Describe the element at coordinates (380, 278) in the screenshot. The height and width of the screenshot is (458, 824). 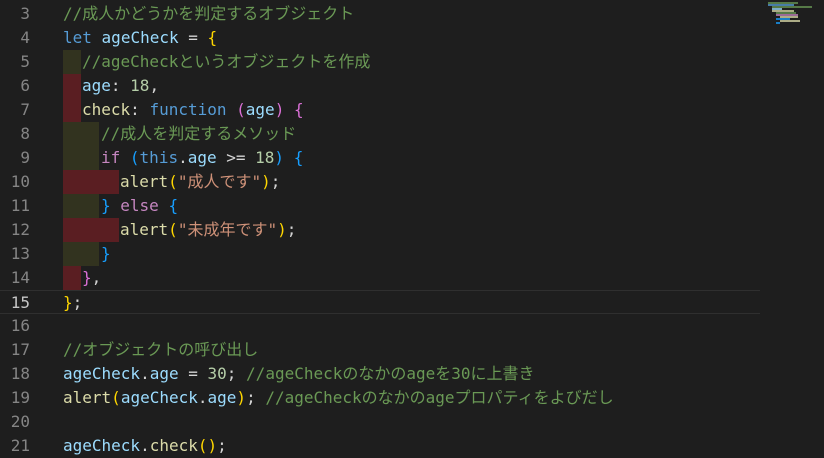
I see `code-line: 14},` at that location.